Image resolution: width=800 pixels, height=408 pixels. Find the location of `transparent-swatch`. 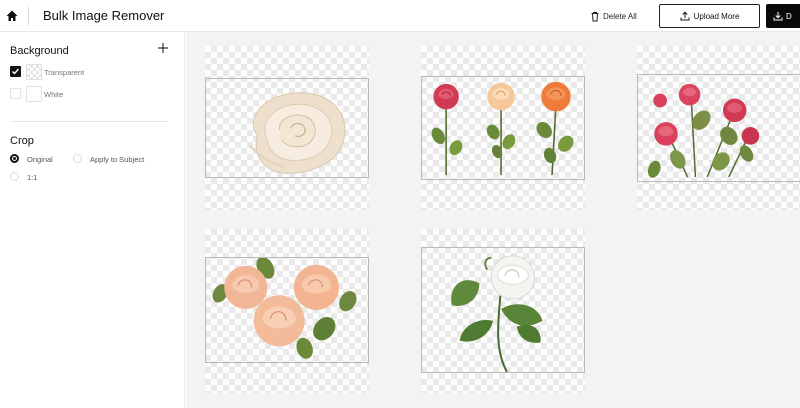

transparent-swatch is located at coordinates (34, 72).